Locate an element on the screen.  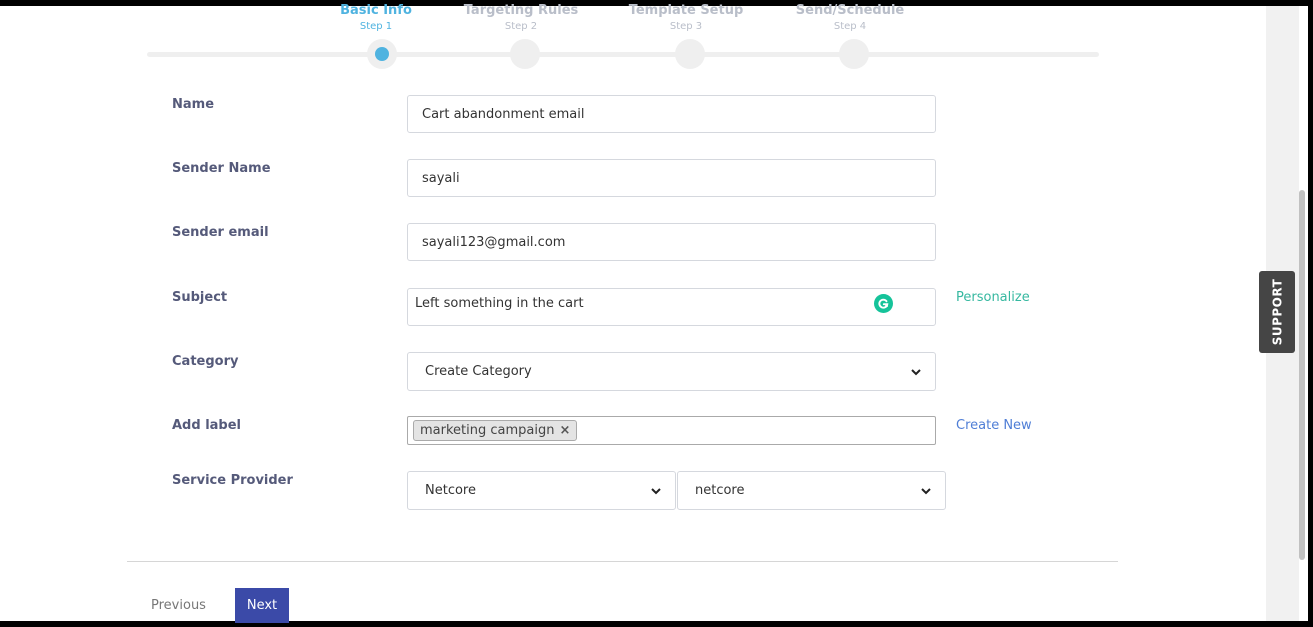
provider-account-select: netcore is located at coordinates (811, 490).